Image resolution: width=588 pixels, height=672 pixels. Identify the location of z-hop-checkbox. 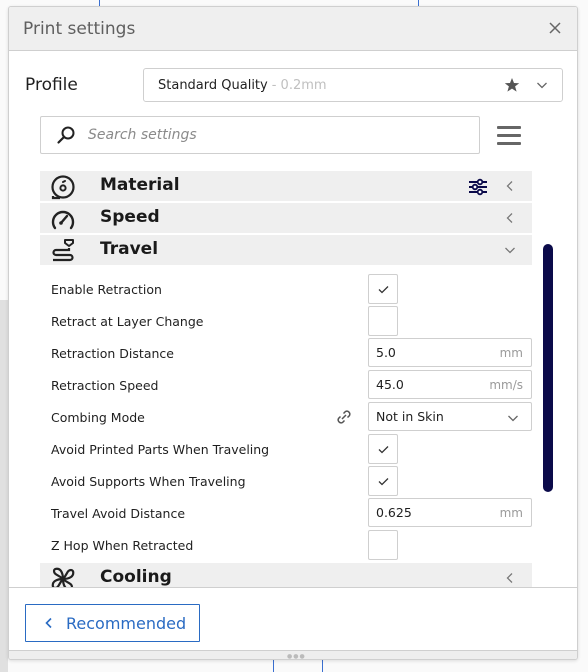
(383, 545).